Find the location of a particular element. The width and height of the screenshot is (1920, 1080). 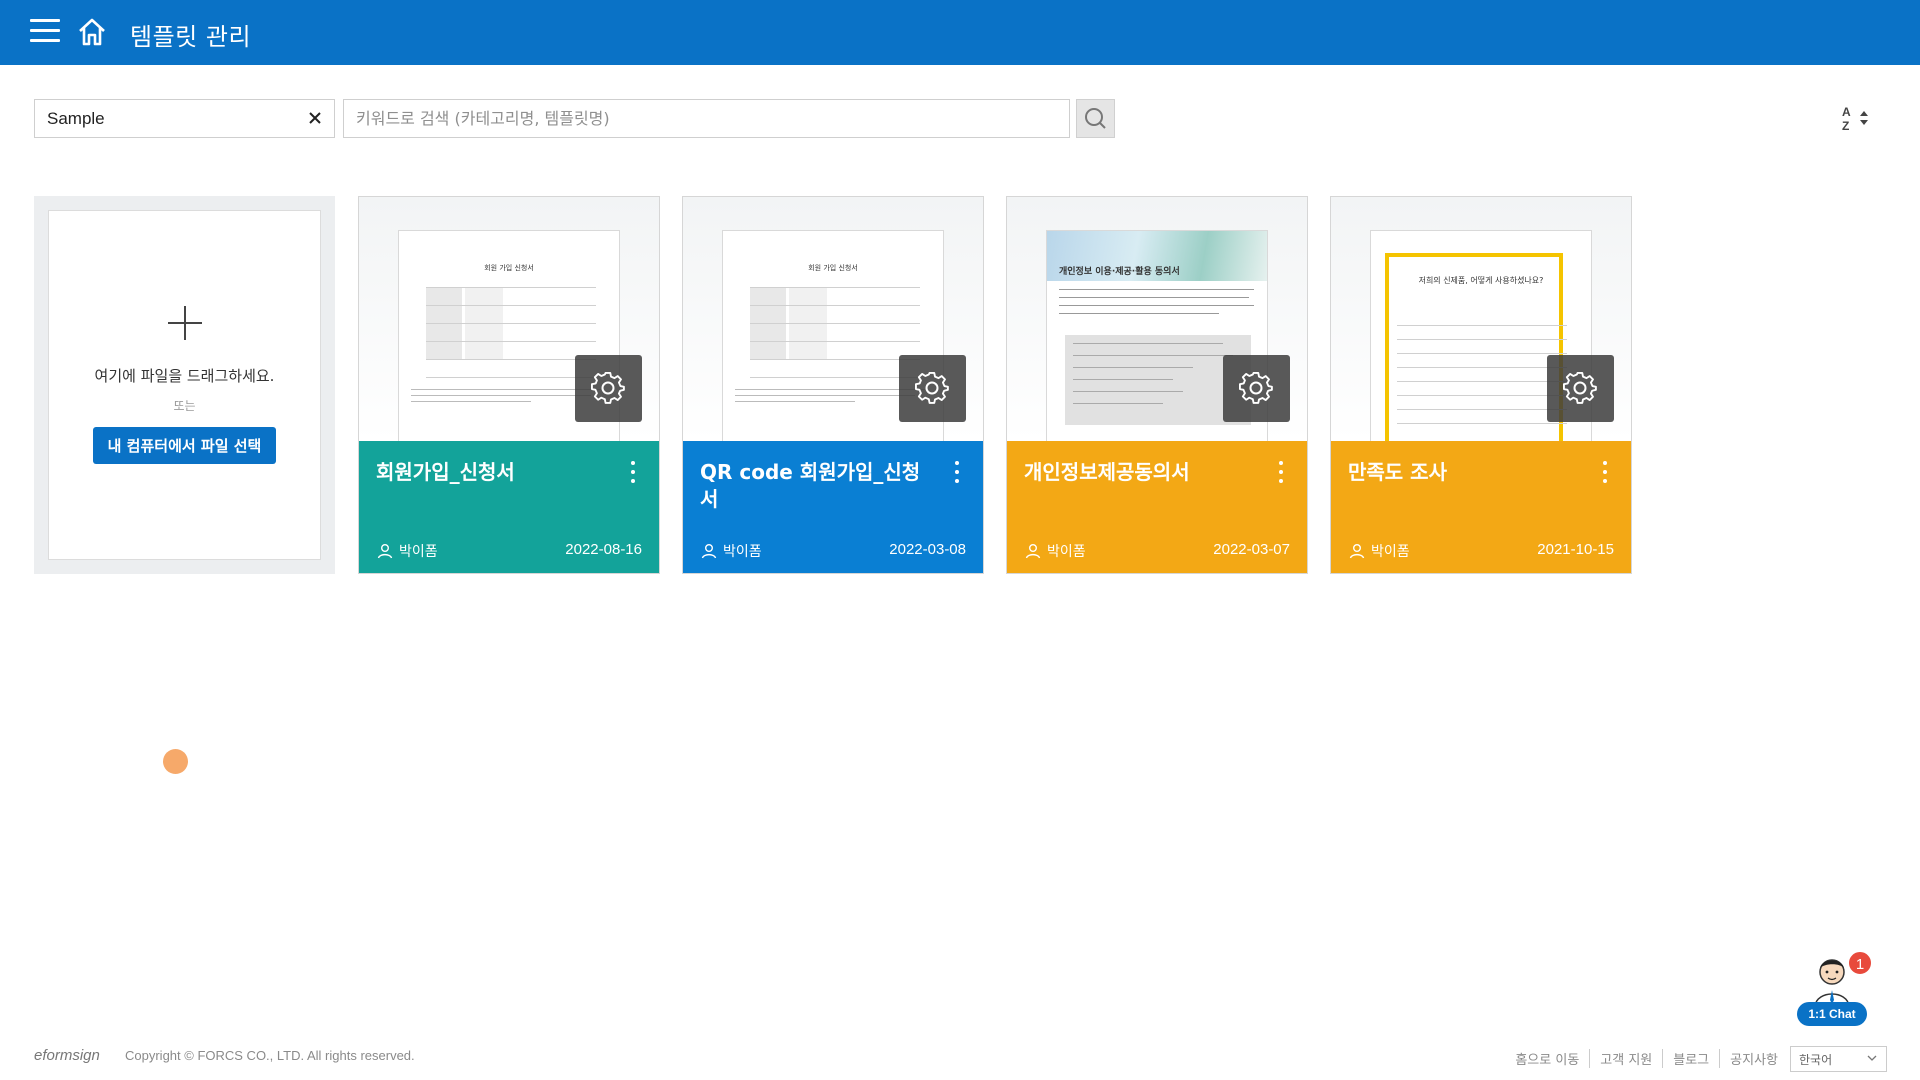

template-info: 만족도 조사 박이폼 2021-10-15 is located at coordinates (1481, 507).